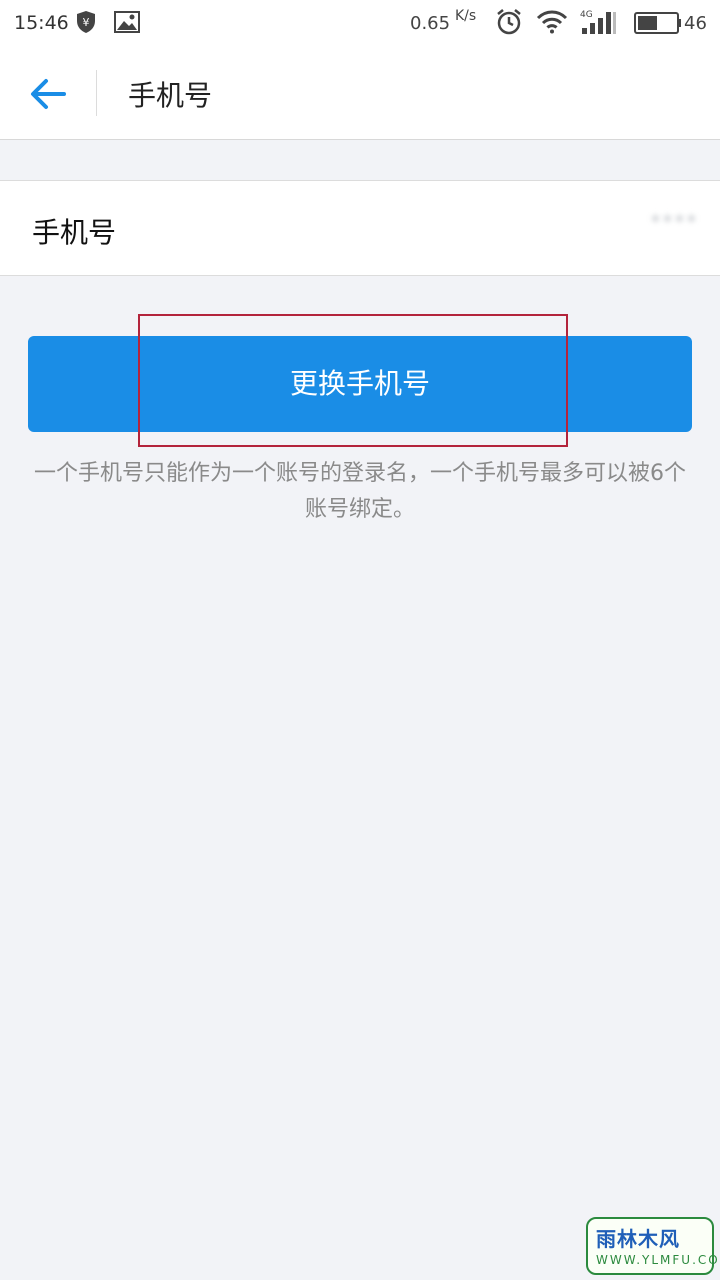  I want to click on highlight-box, so click(353, 380).